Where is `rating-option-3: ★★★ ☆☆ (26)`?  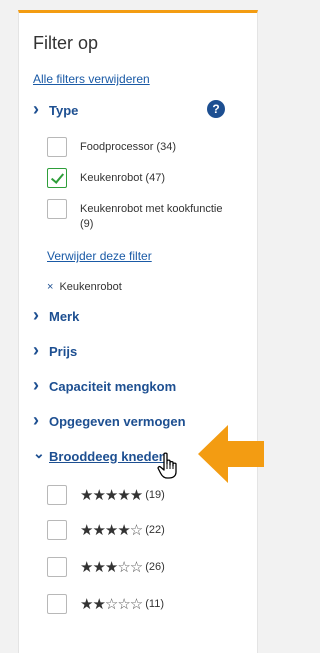
rating-option-3: ★★★ ☆☆ (26) is located at coordinates (106, 567).